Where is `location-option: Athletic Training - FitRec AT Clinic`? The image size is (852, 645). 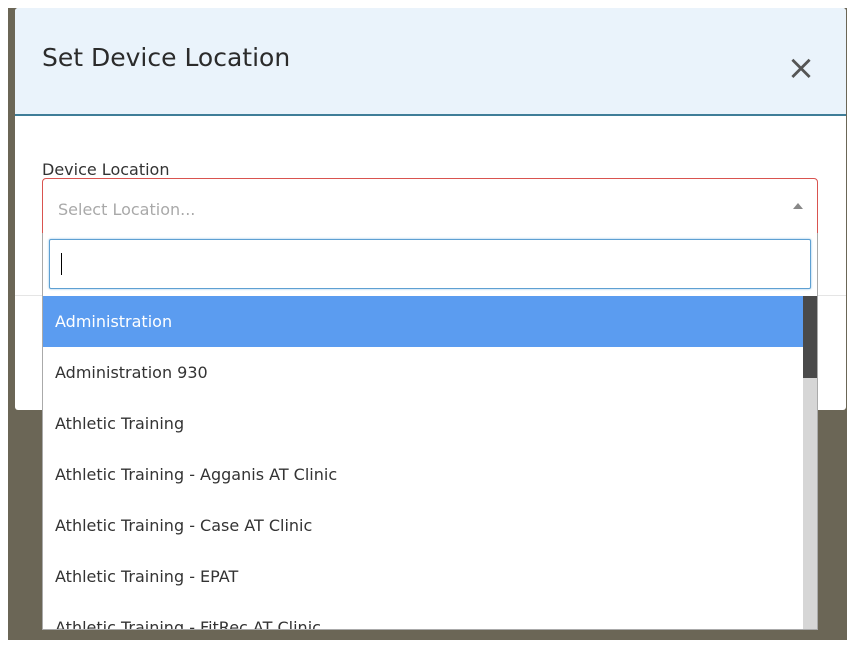 location-option: Athletic Training - FitRec AT Clinic is located at coordinates (423, 615).